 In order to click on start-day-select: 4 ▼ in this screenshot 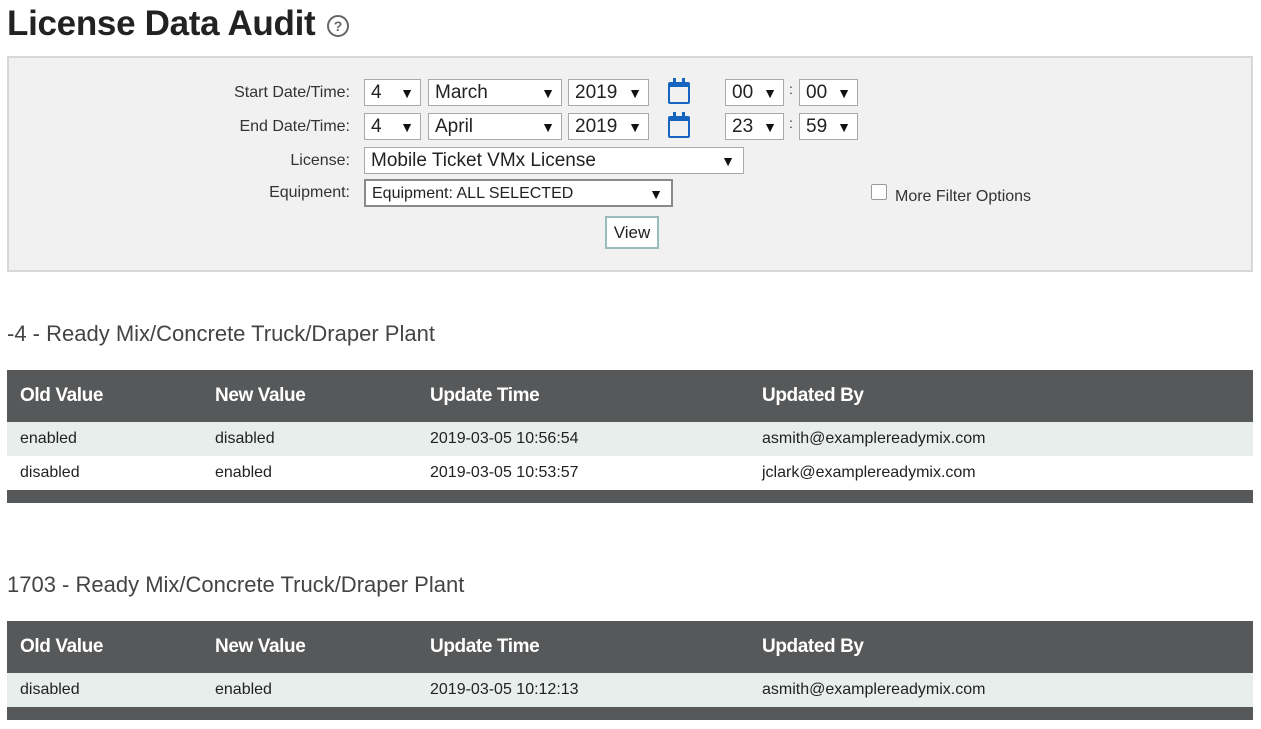, I will do `click(392, 92)`.